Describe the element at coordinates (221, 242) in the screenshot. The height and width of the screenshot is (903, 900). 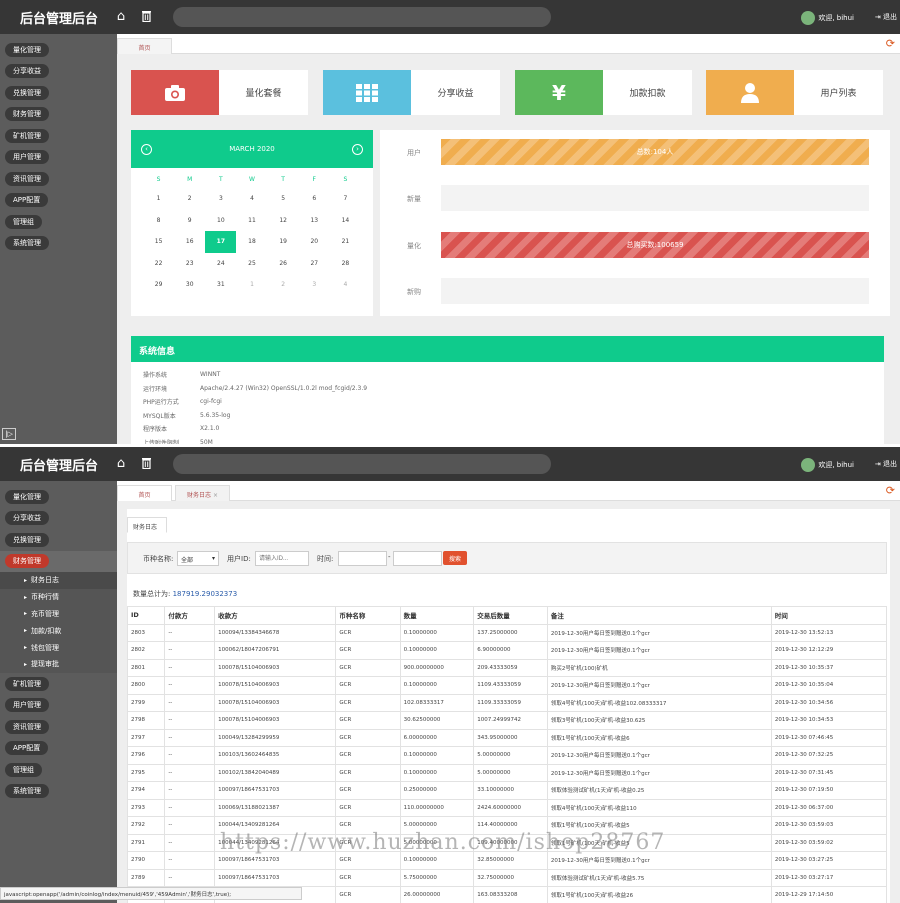
I see `calendar-day: 17` at that location.